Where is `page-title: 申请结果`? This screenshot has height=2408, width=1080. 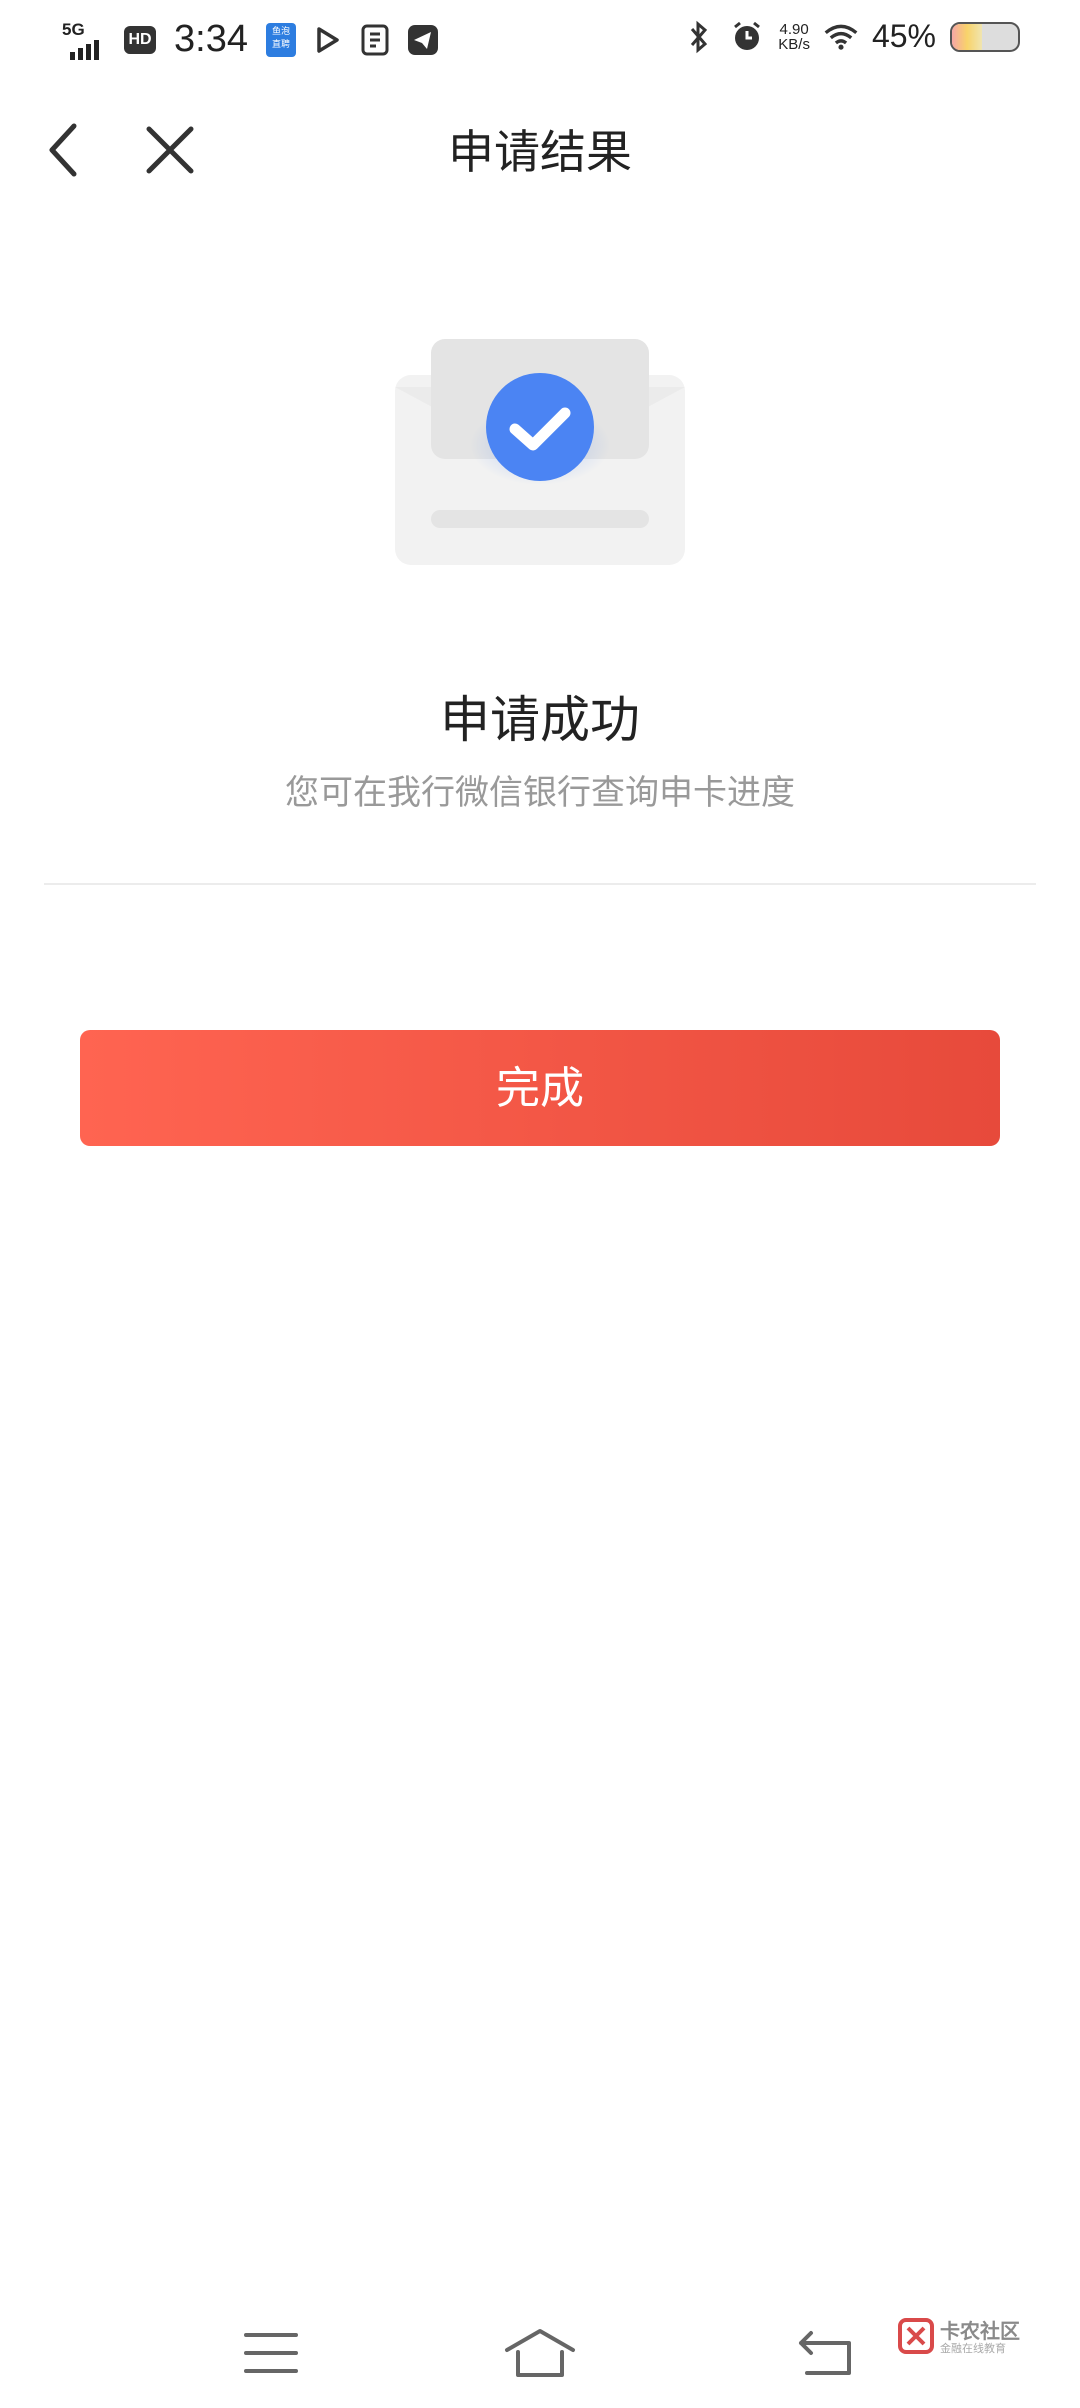 page-title: 申请结果 is located at coordinates (540, 152).